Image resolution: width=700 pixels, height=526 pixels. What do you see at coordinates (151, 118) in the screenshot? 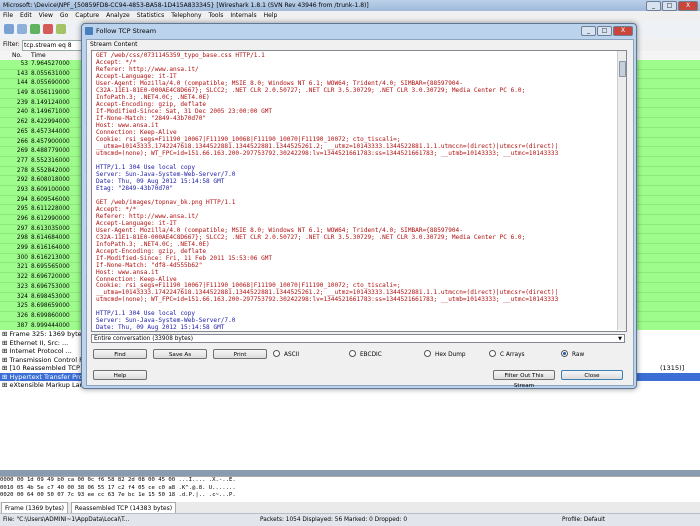
I see `stream-line: If-None-Match: "2849-43b70d70"` at bounding box center [151, 118].